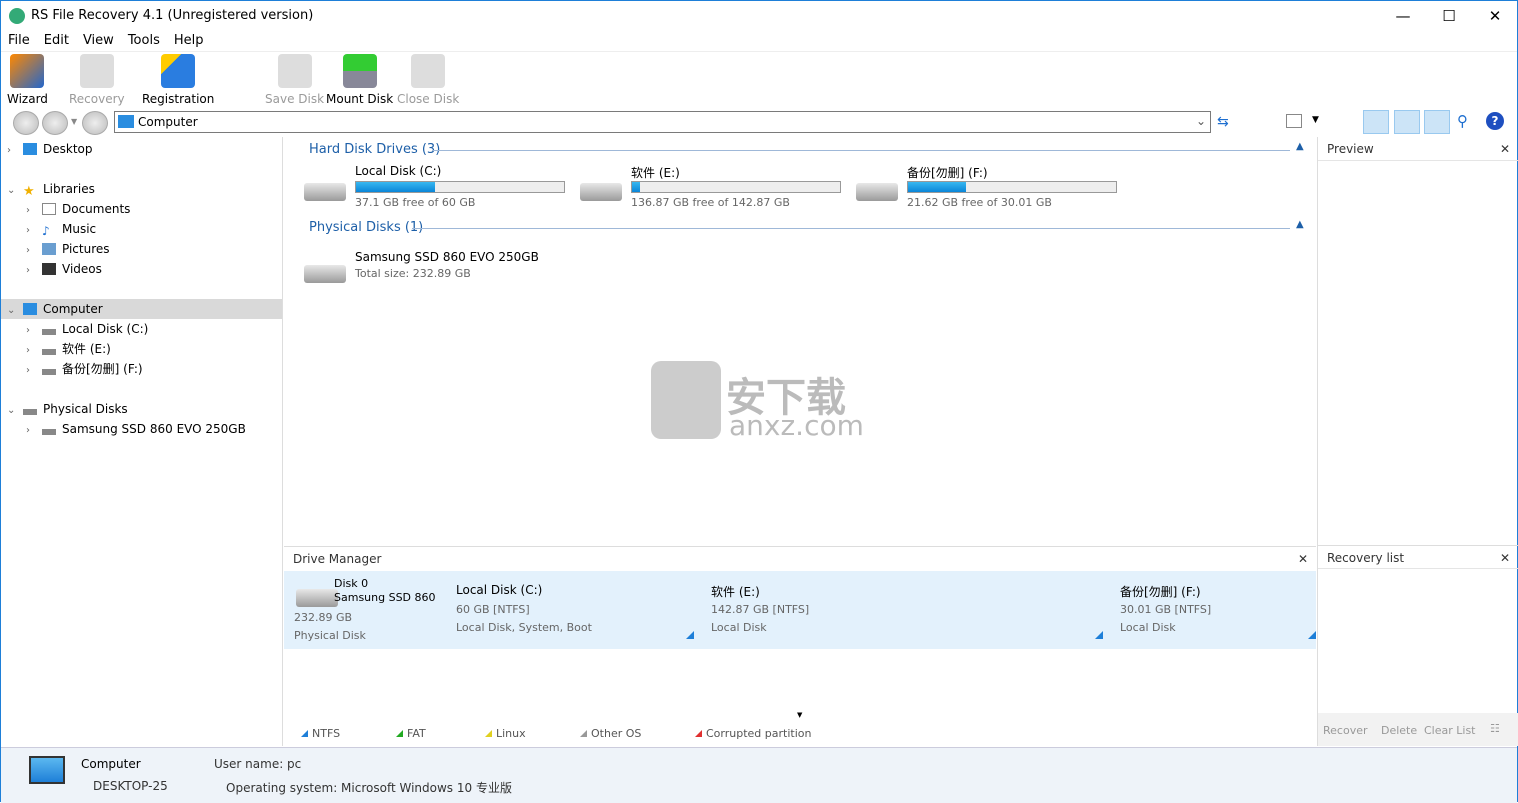 The width and height of the screenshot is (1518, 803). What do you see at coordinates (505, 733) in the screenshot?
I see `legend-item: Linux` at bounding box center [505, 733].